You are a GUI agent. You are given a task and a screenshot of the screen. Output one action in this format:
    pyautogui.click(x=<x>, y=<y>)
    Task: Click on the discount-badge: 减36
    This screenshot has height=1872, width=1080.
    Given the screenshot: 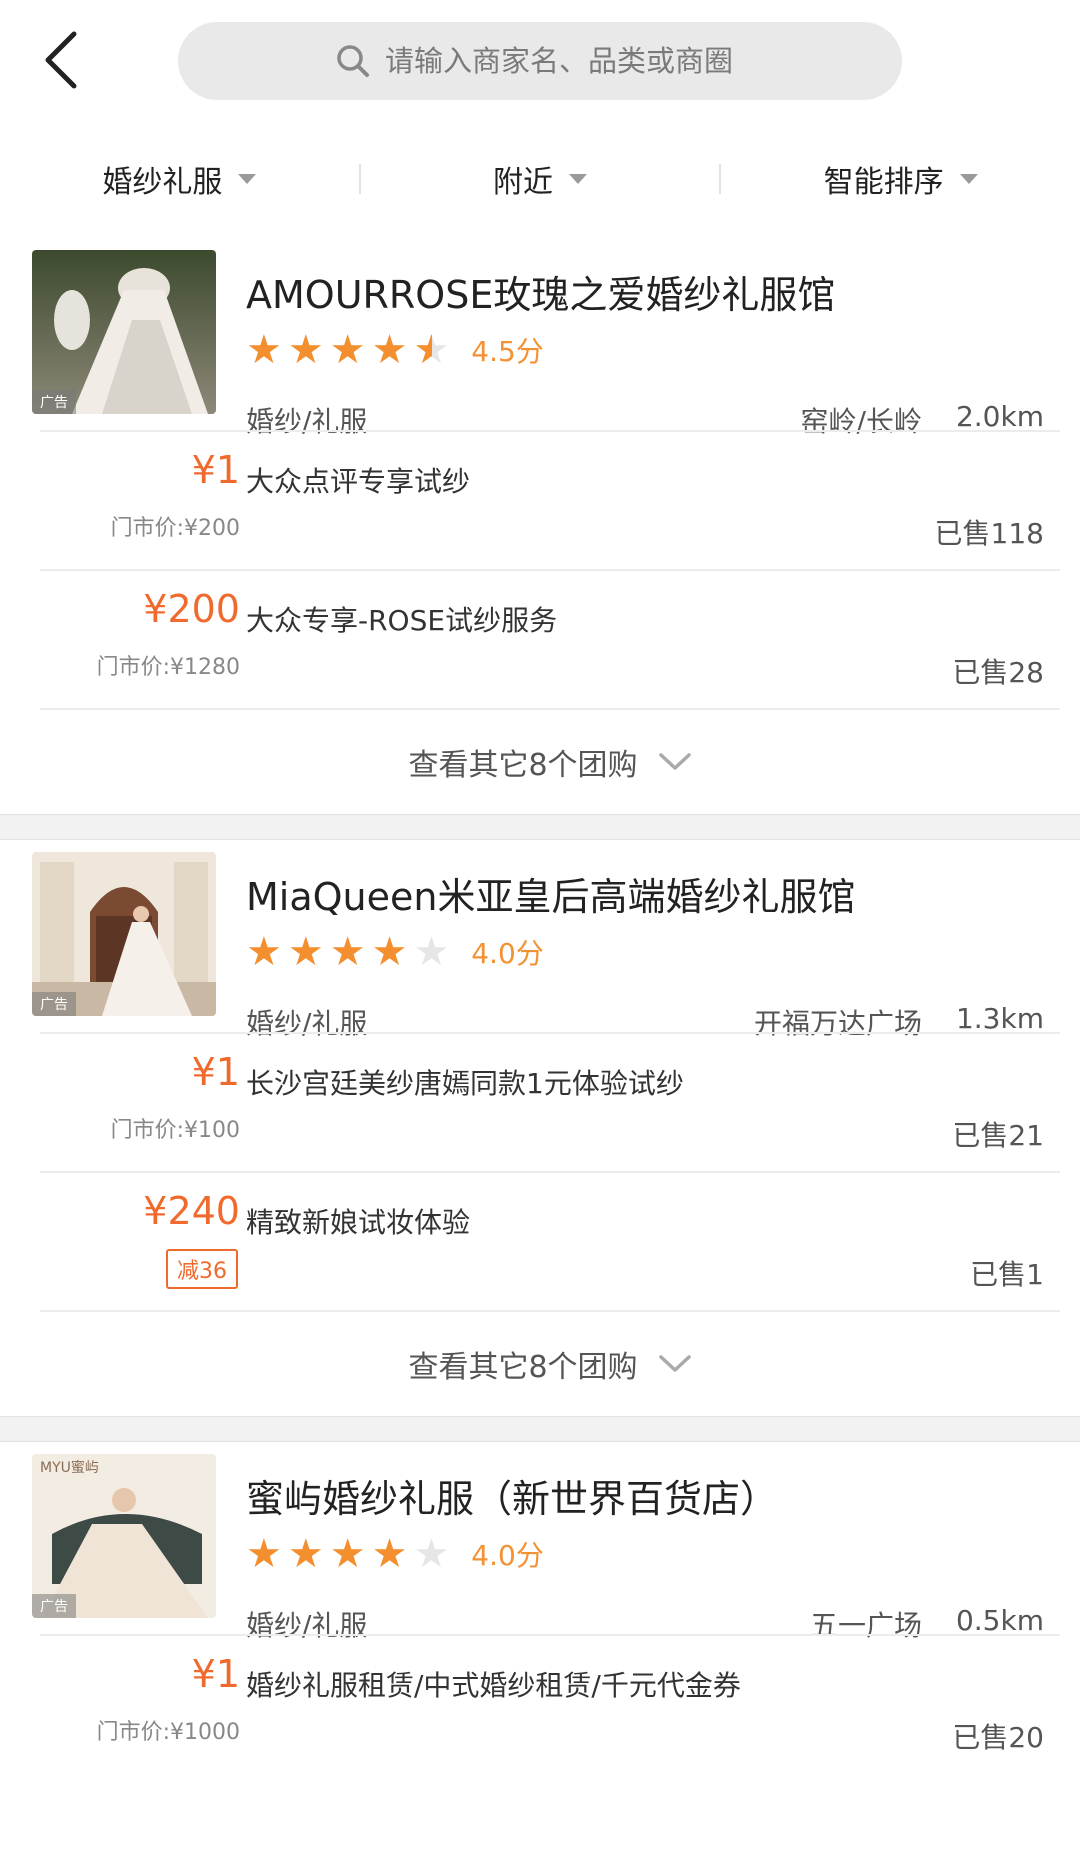 What is the action you would take?
    pyautogui.click(x=202, y=1269)
    